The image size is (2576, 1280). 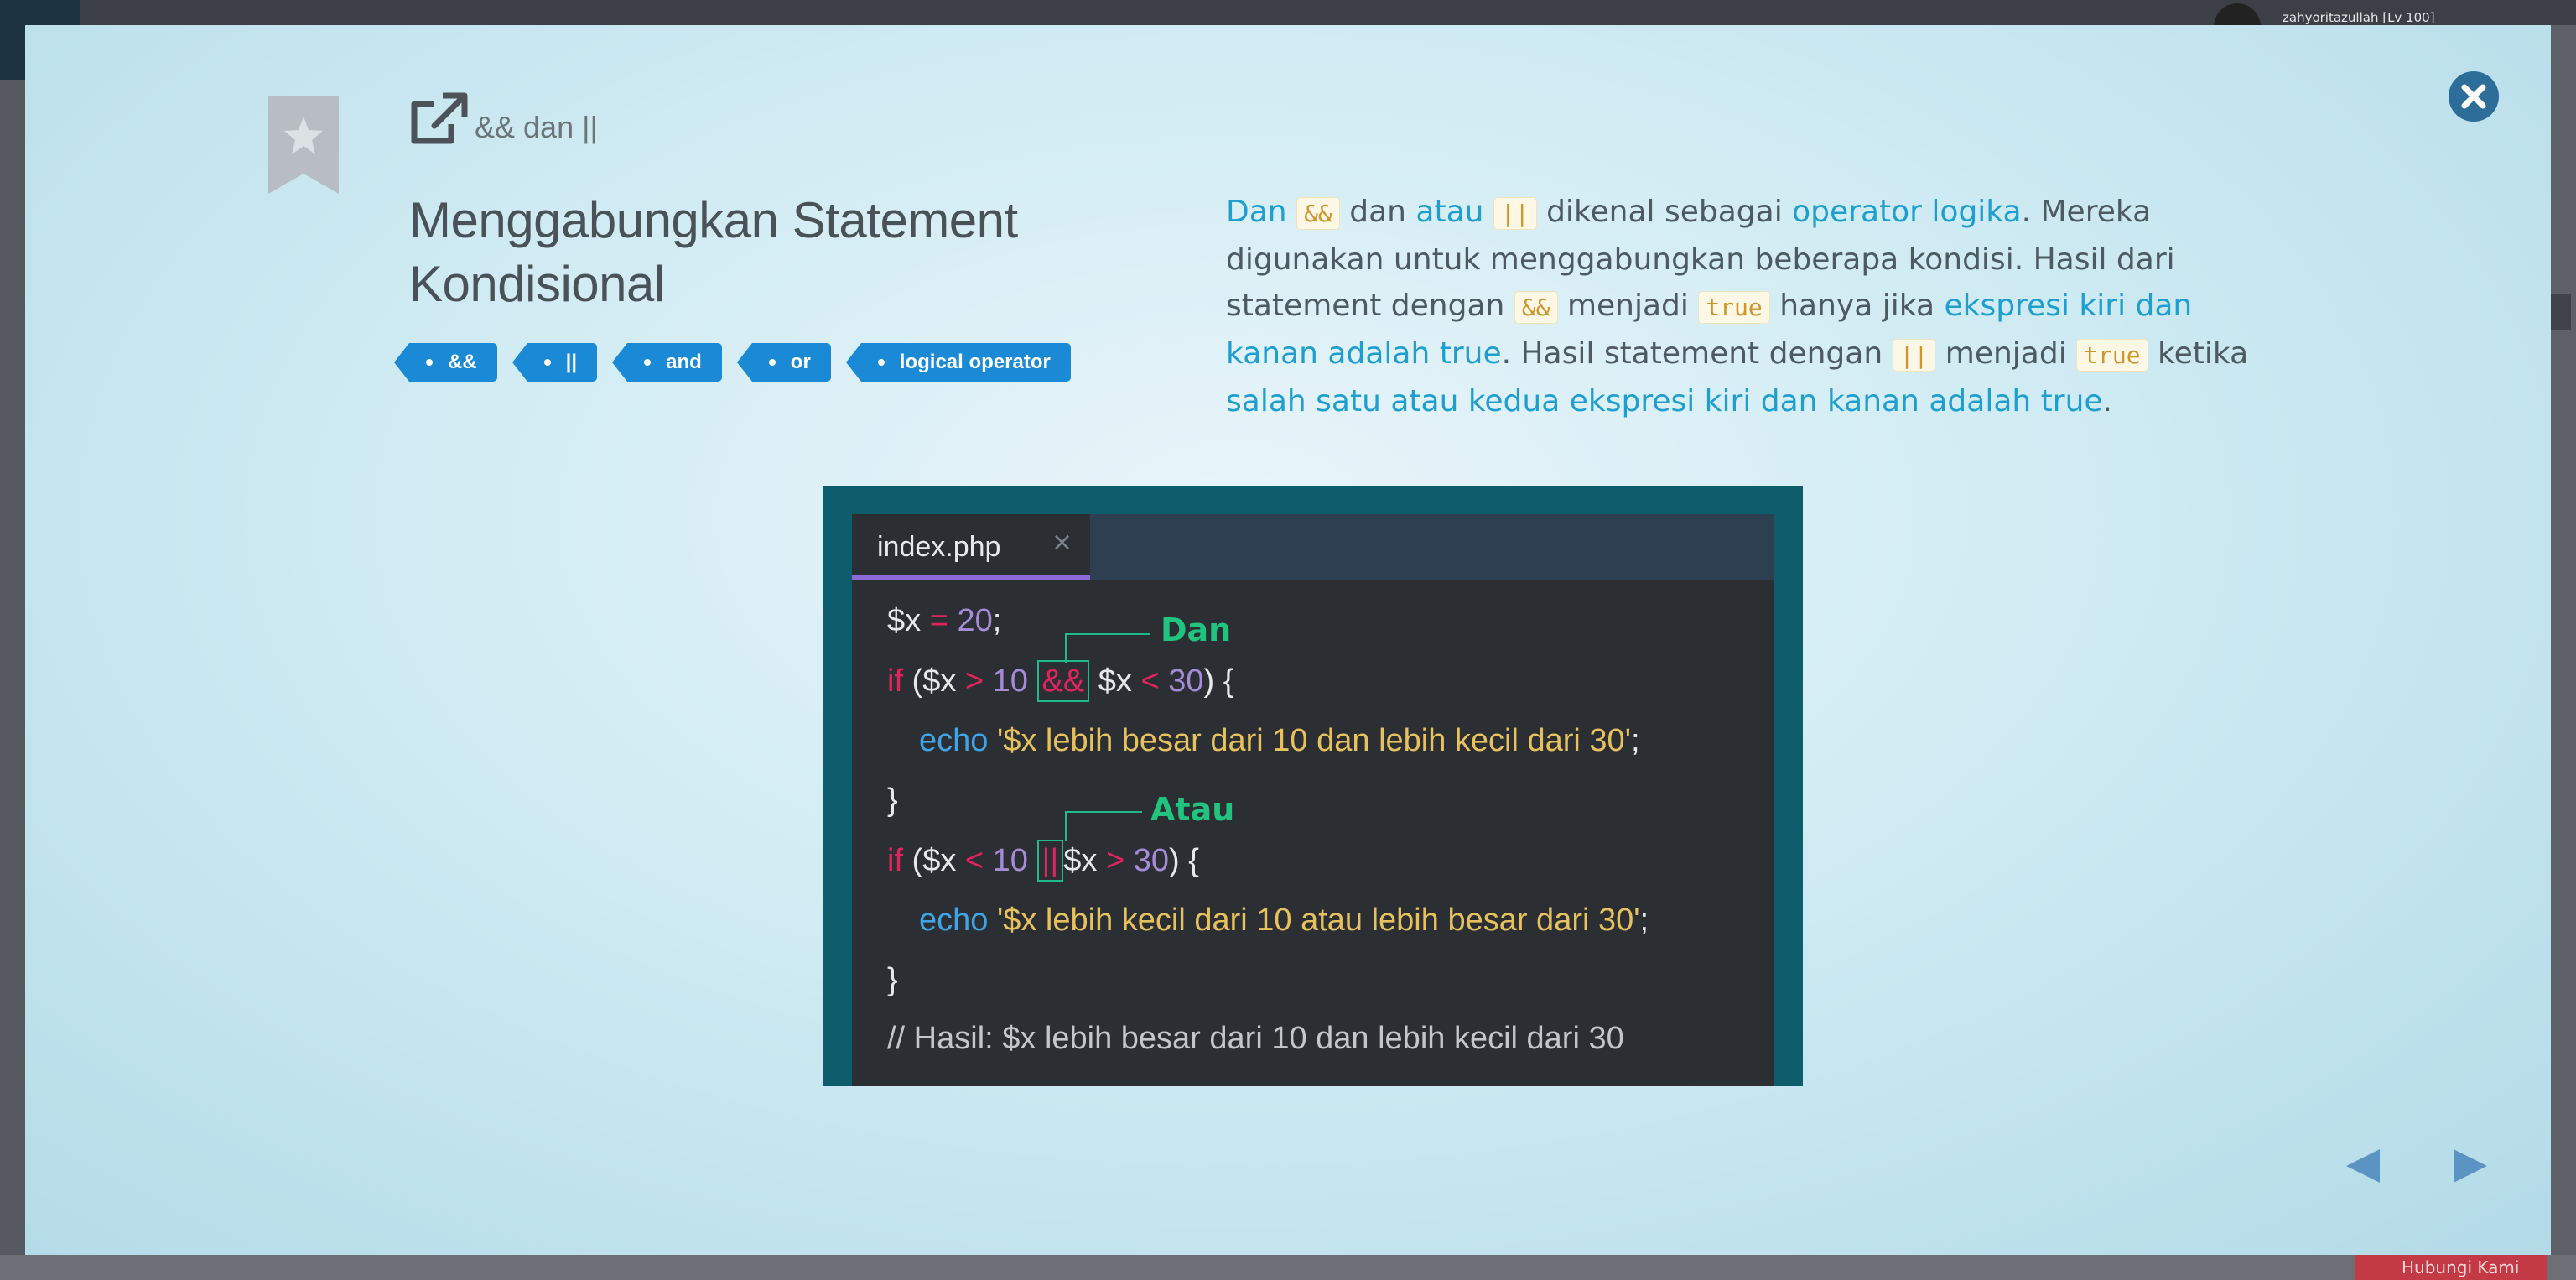 What do you see at coordinates (939, 547) in the screenshot?
I see `editor-tab-name: index.php` at bounding box center [939, 547].